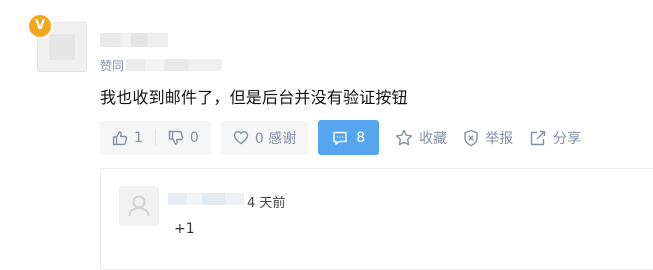  What do you see at coordinates (433, 138) in the screenshot?
I see `favorite-label: 收藏` at bounding box center [433, 138].